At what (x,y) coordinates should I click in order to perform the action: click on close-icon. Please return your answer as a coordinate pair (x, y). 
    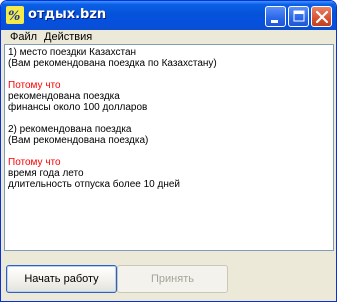
    Looking at the image, I should click on (322, 17).